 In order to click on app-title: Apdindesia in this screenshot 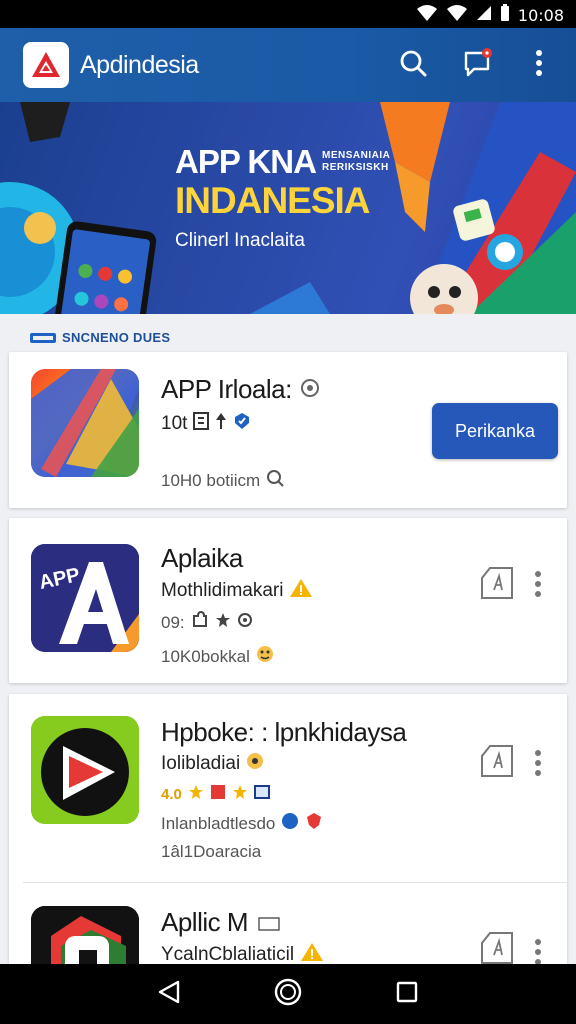, I will do `click(139, 65)`.